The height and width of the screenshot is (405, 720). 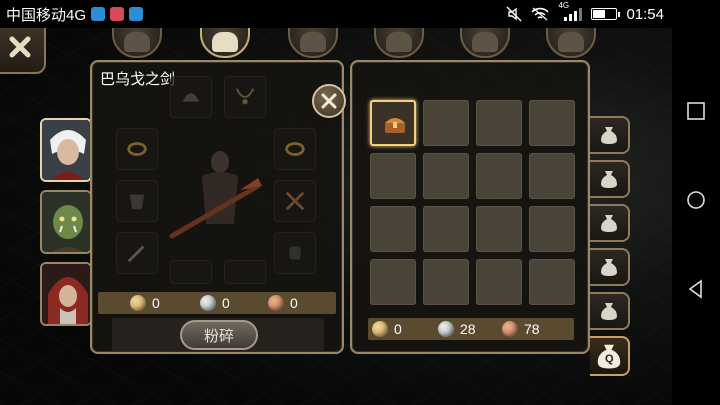 I want to click on equip-slot-weapon, so click(x=137, y=253).